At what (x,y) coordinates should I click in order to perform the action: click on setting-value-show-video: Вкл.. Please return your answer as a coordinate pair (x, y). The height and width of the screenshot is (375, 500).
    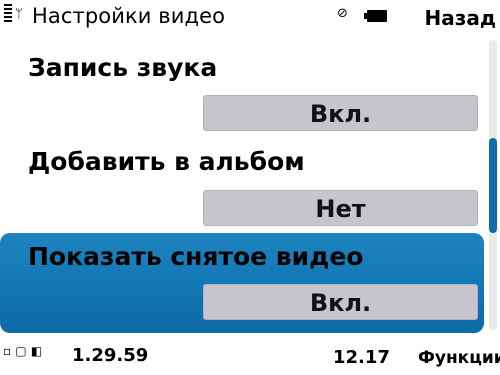
    Looking at the image, I should click on (340, 302).